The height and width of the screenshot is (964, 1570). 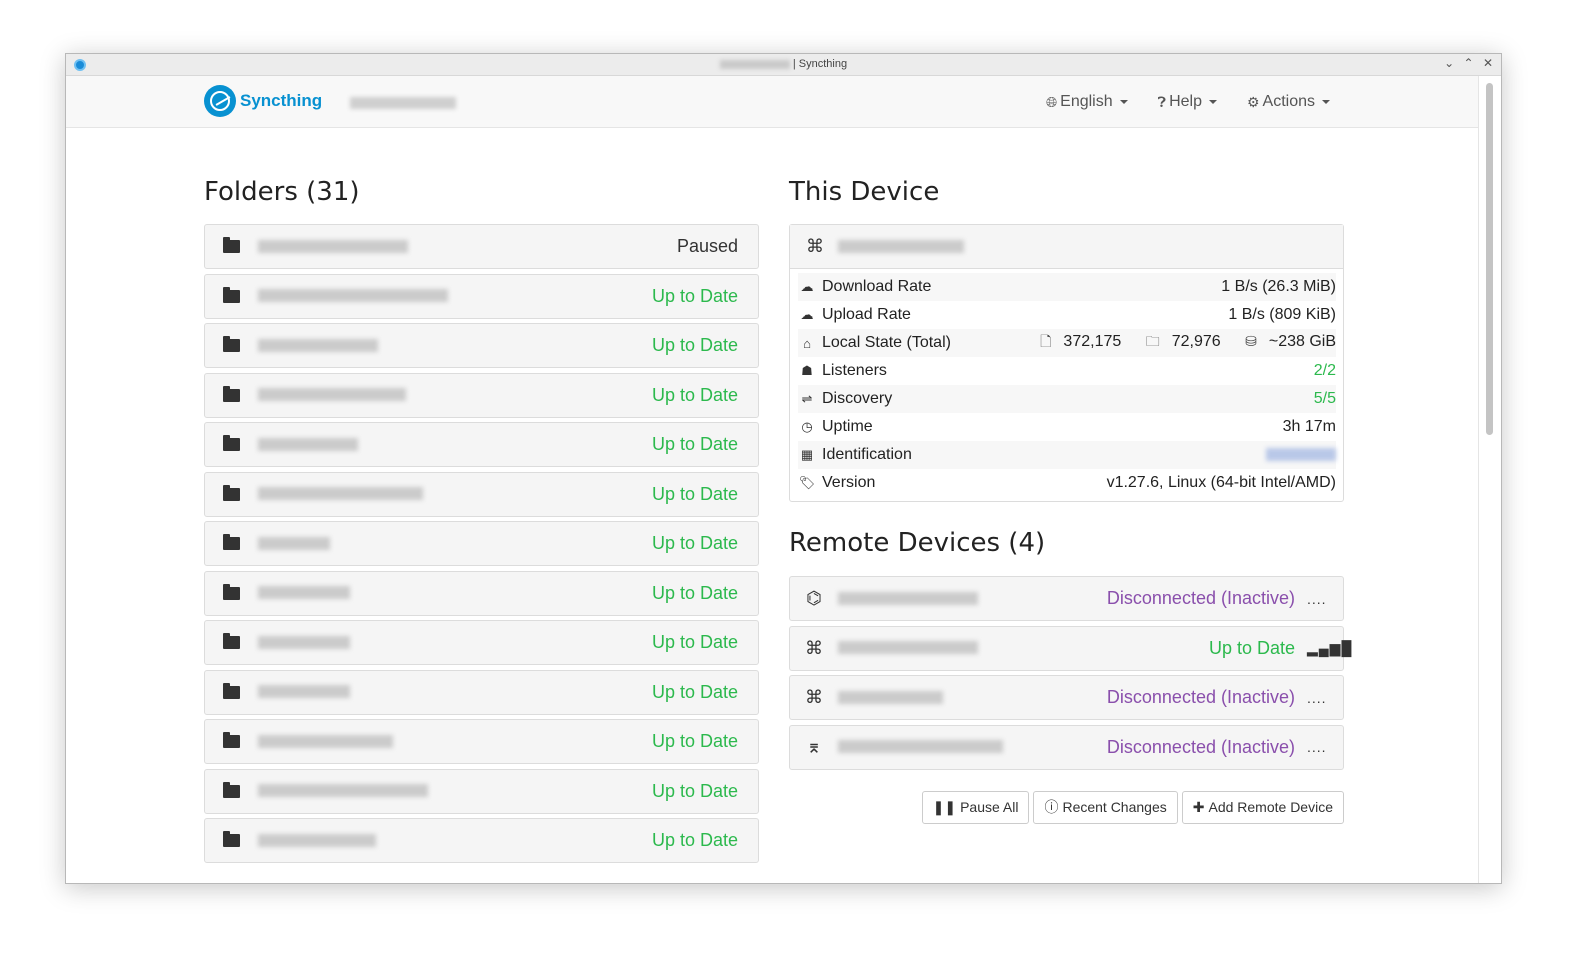 I want to click on brand-link: Syncthing, so click(x=263, y=101).